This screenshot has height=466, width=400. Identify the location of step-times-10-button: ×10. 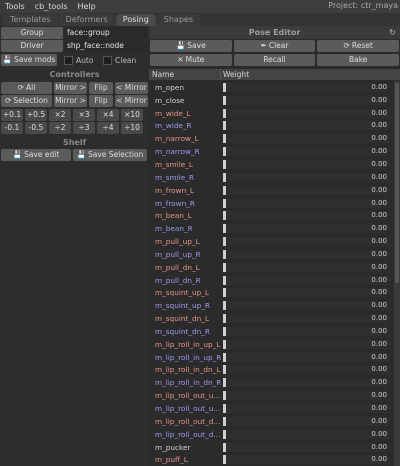
(132, 115).